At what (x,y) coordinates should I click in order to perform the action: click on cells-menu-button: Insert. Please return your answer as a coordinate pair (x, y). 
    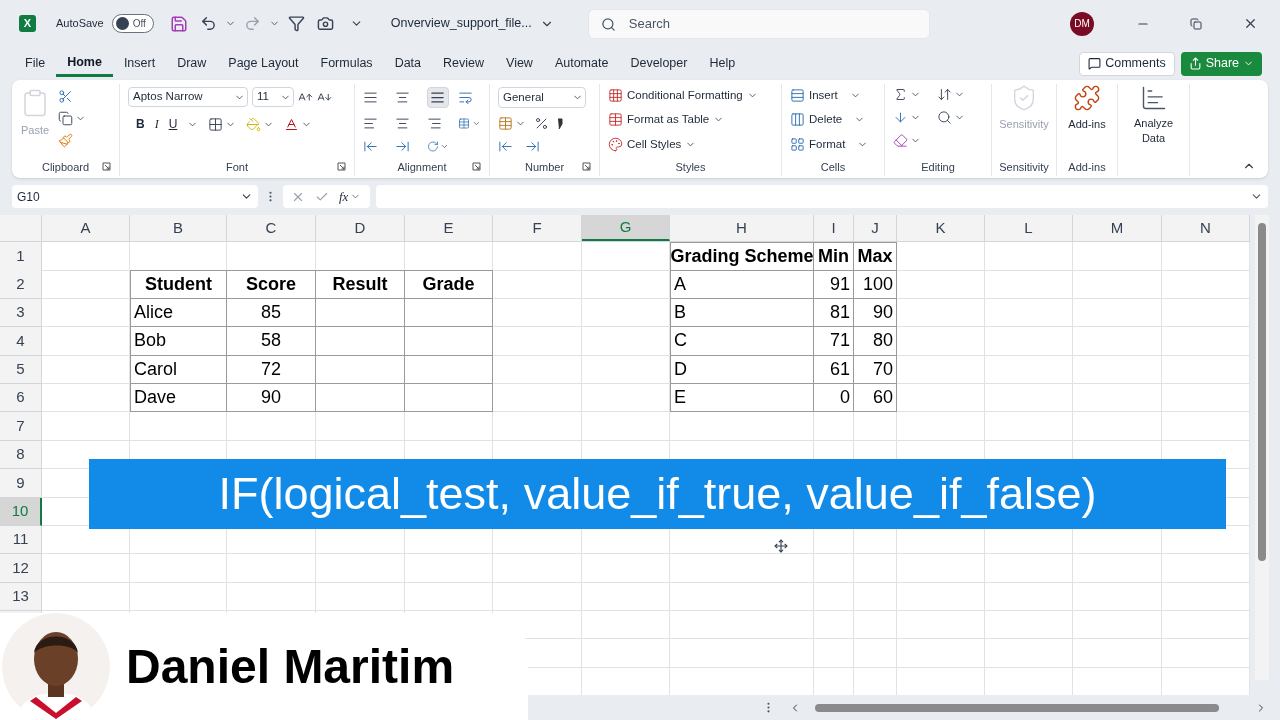
    Looking at the image, I should click on (823, 96).